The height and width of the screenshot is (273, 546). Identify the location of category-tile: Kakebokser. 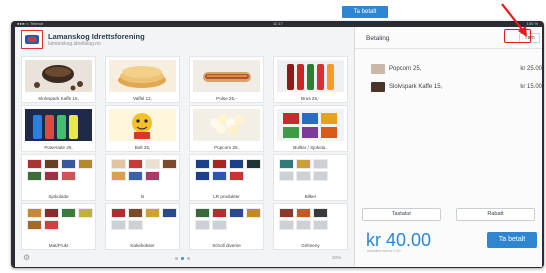
(142, 226).